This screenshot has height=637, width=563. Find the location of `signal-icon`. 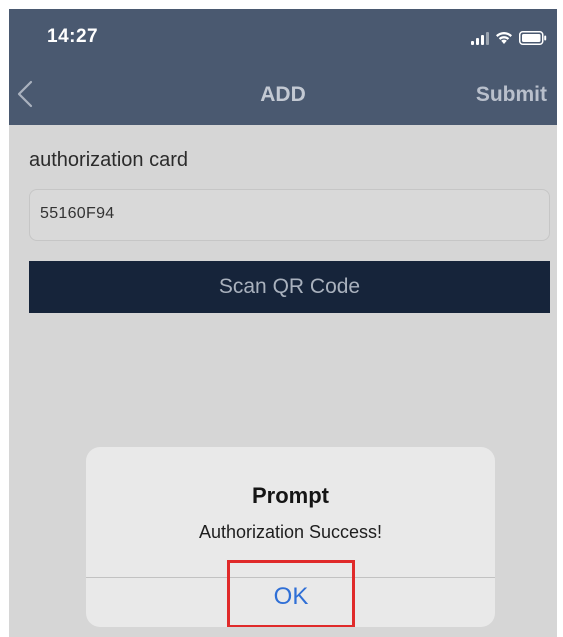

signal-icon is located at coordinates (480, 38).